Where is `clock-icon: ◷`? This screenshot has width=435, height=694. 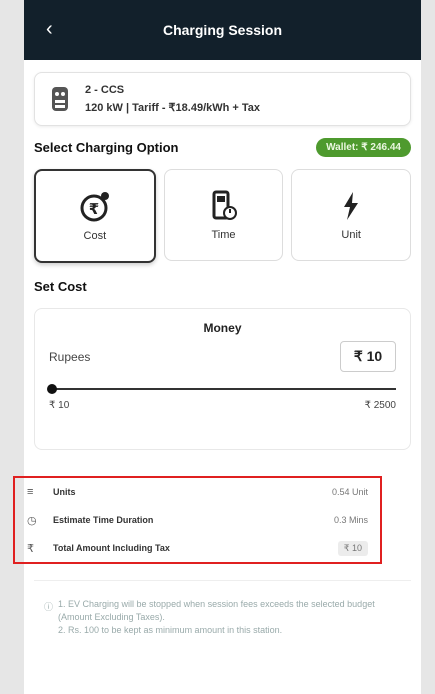 clock-icon: ◷ is located at coordinates (32, 520).